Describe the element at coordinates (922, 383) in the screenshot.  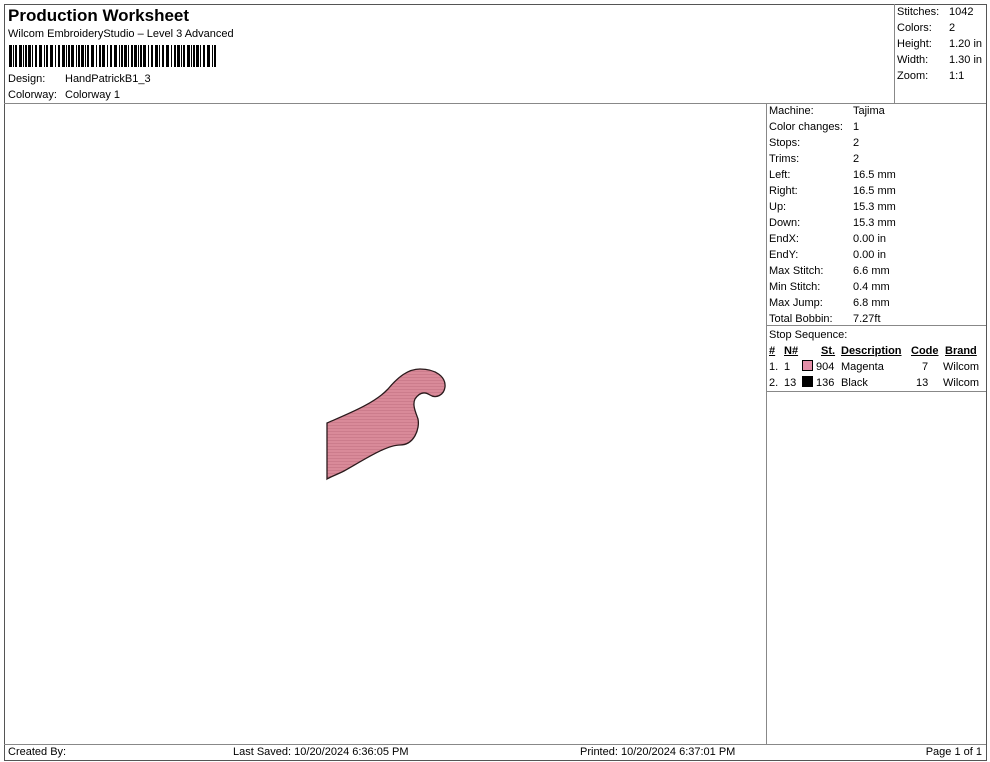
I see `row-code: 13` at that location.